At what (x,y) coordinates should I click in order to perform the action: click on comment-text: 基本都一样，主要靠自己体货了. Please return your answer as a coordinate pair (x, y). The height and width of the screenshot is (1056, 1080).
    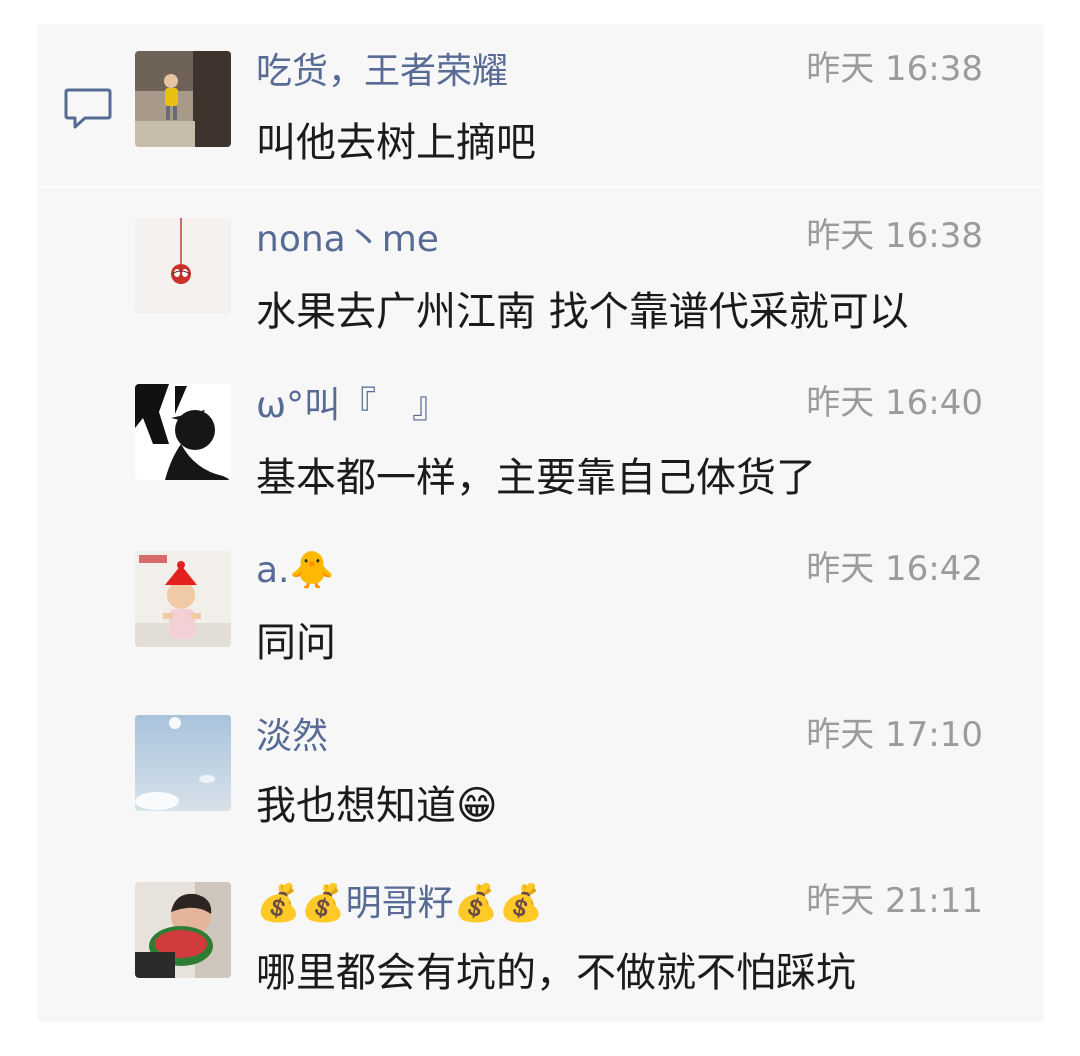
    Looking at the image, I should click on (536, 478).